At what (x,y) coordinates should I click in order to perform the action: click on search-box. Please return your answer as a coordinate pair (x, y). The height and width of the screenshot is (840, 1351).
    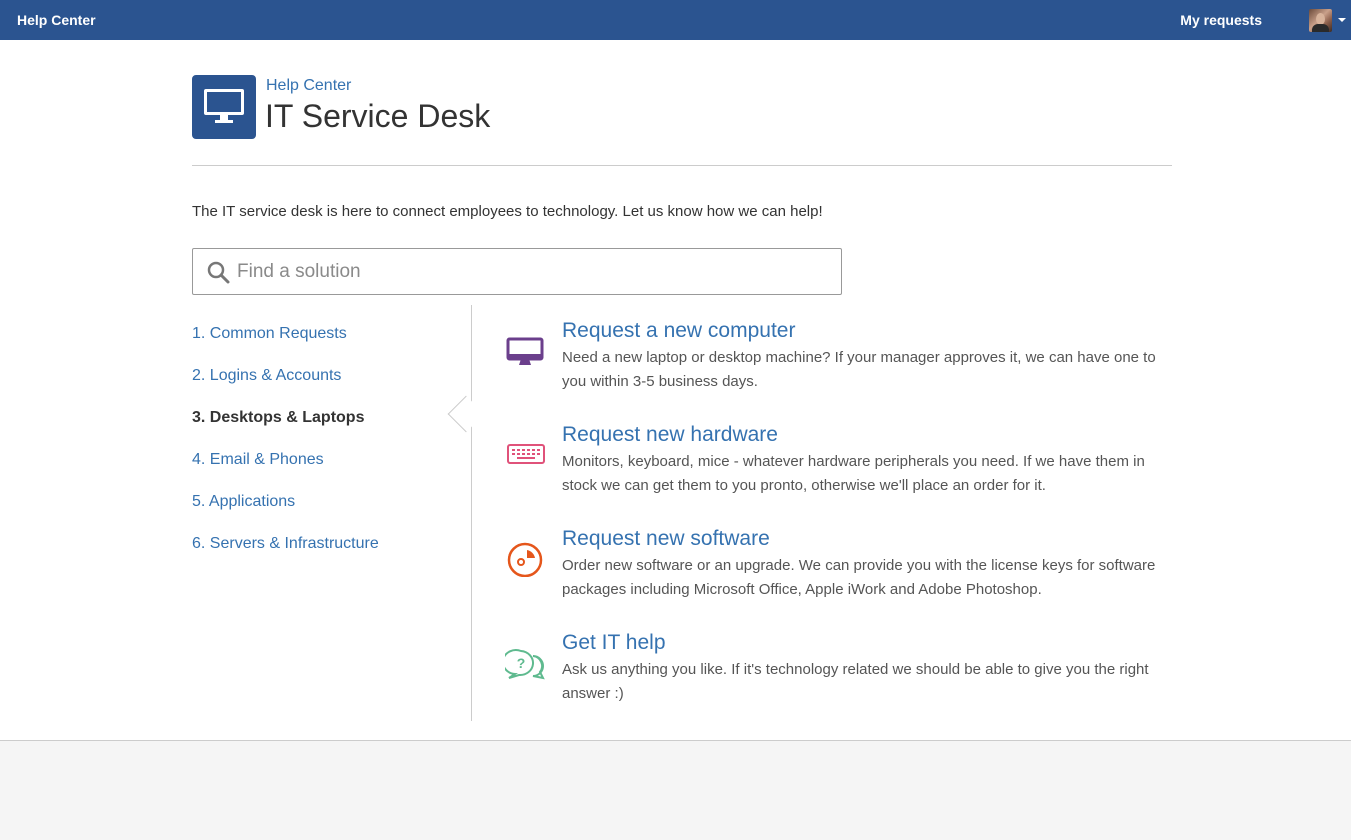
    Looking at the image, I should click on (517, 271).